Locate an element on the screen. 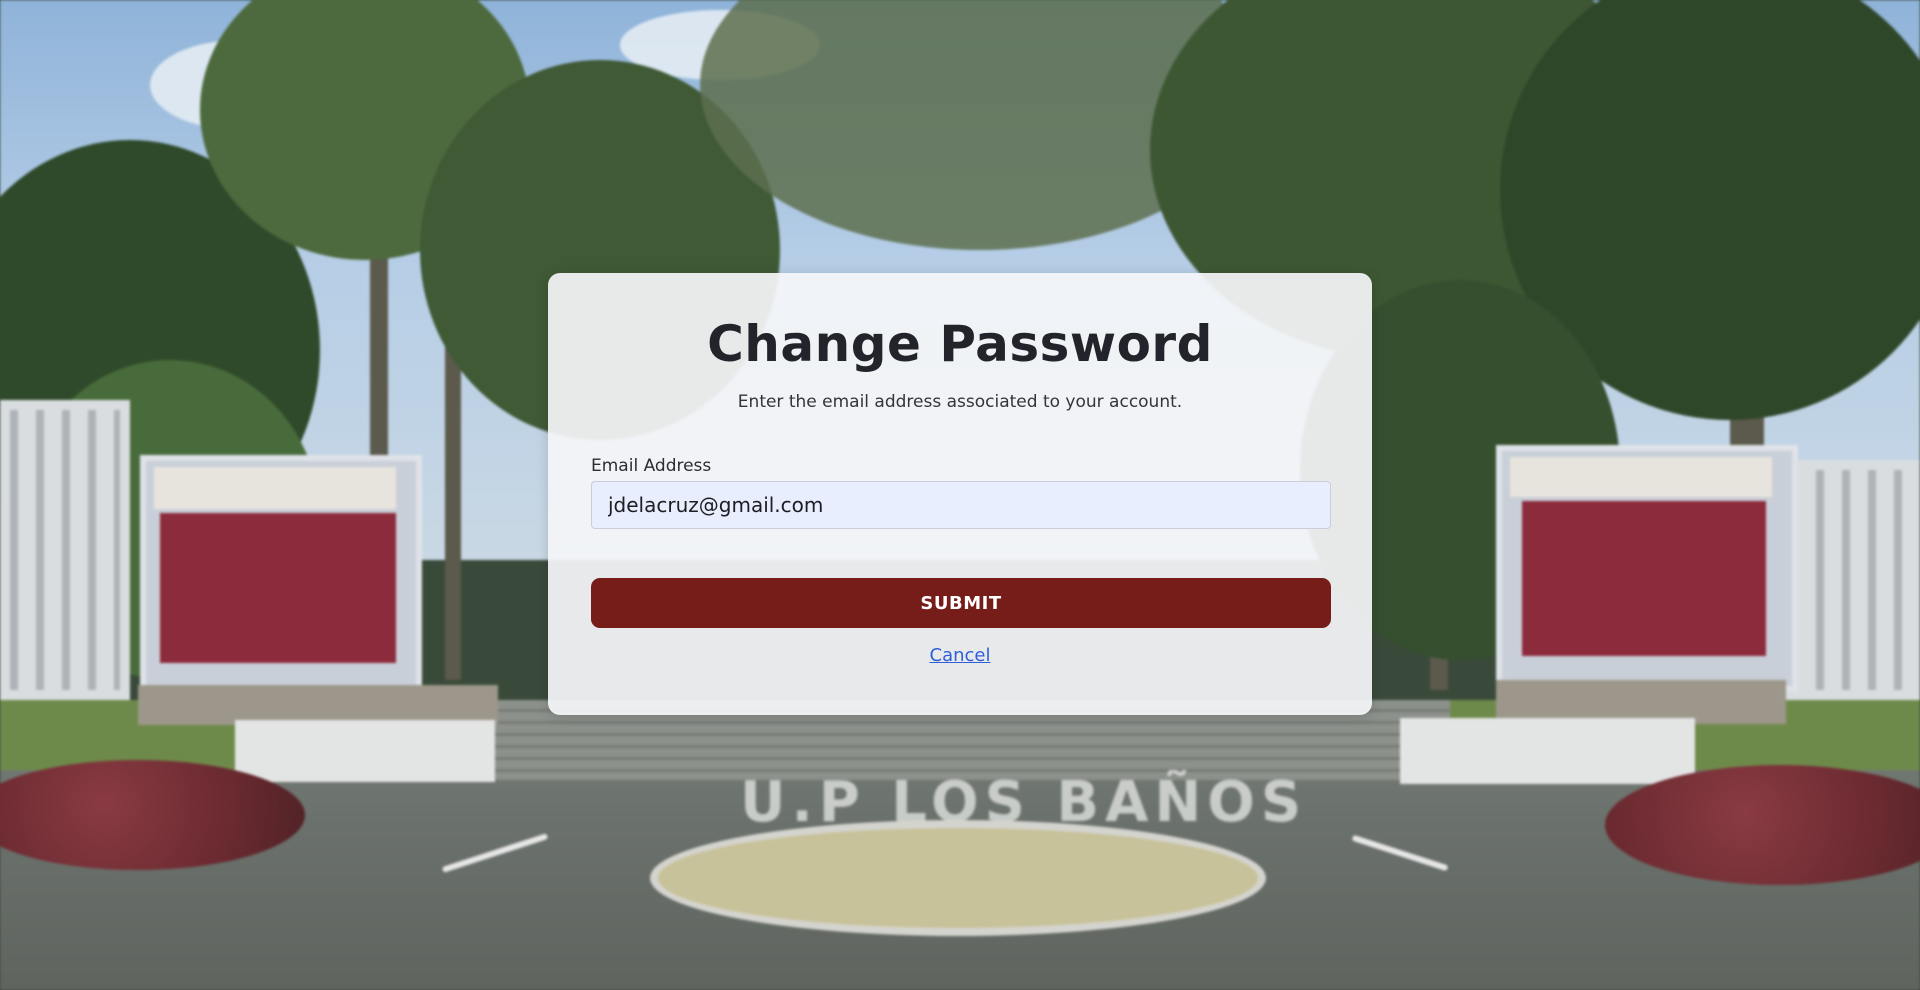 This screenshot has width=1920, height=990. cancel-link-container: Cancel is located at coordinates (960, 655).